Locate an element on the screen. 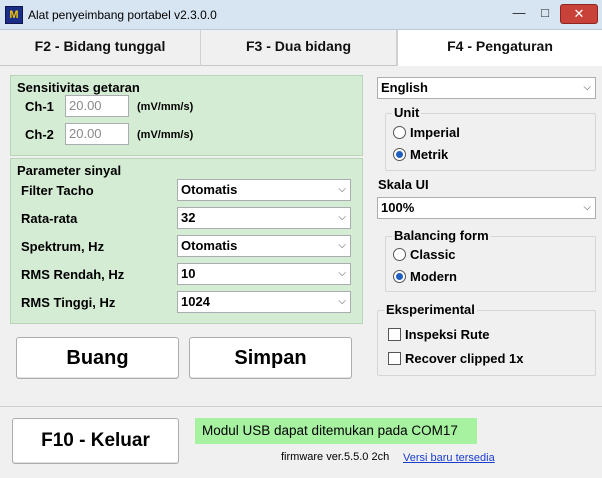 Image resolution: width=602 pixels, height=478 pixels. close-button: ✕ is located at coordinates (579, 14).